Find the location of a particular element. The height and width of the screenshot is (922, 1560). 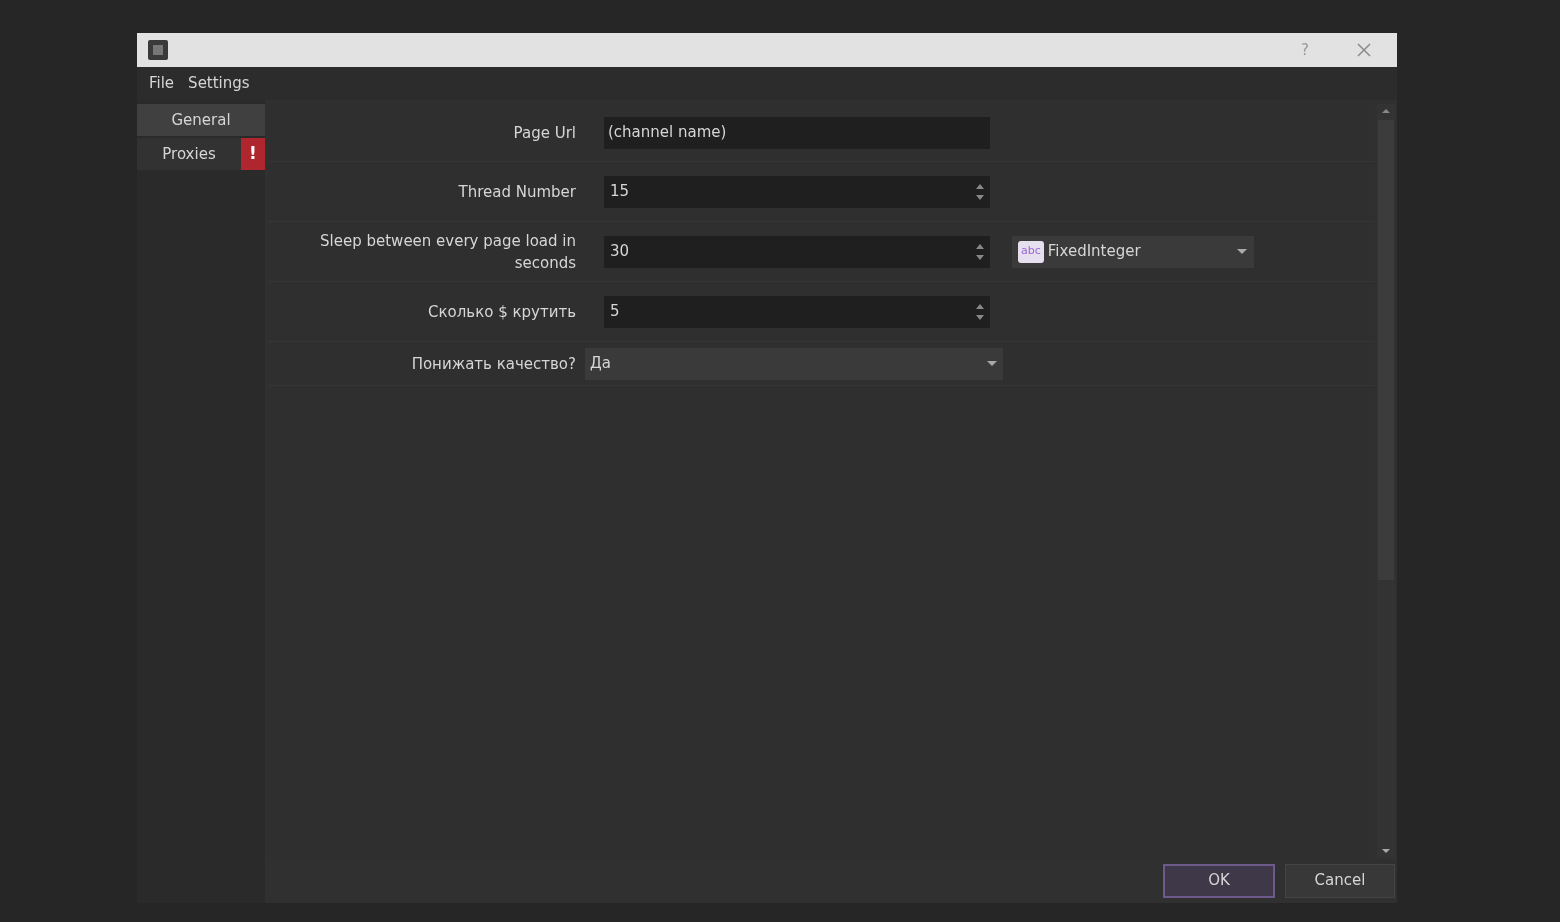

type-dropdown: abc FixedInteger is located at coordinates (1133, 251).